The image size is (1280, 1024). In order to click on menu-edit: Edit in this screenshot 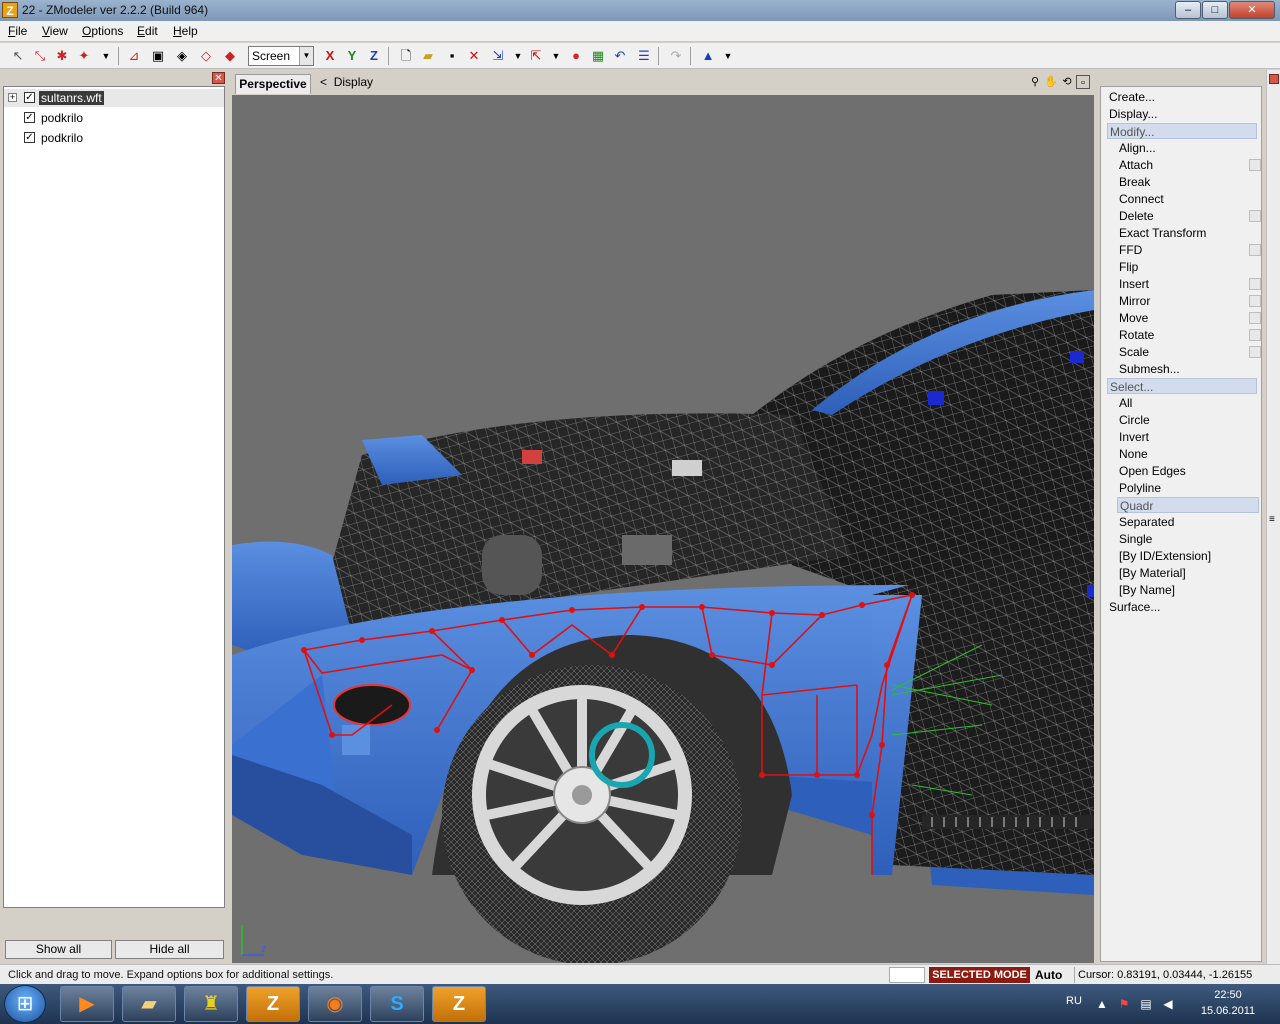, I will do `click(147, 31)`.